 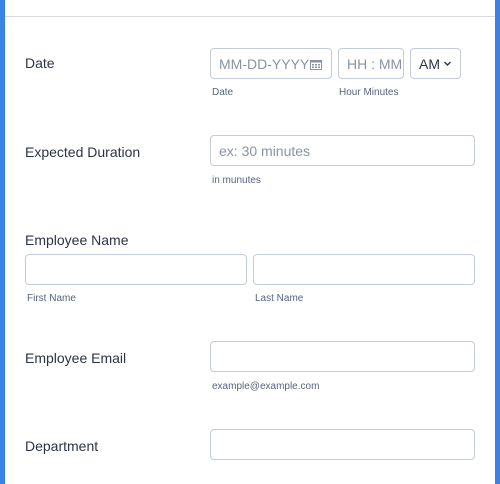 What do you see at coordinates (223, 92) in the screenshot?
I see `date-sublabel: Date` at bounding box center [223, 92].